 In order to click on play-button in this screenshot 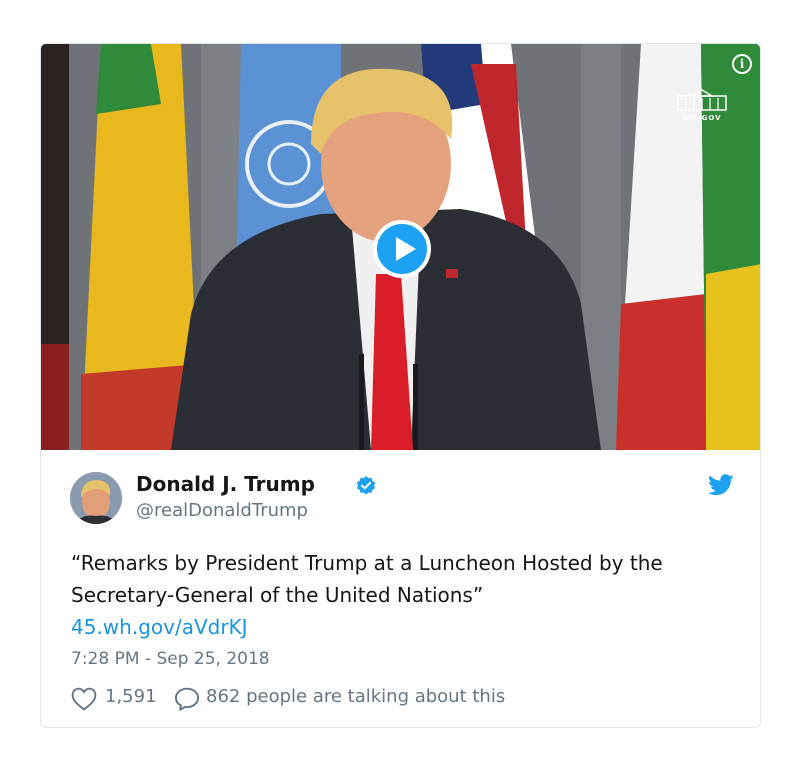, I will do `click(402, 249)`.